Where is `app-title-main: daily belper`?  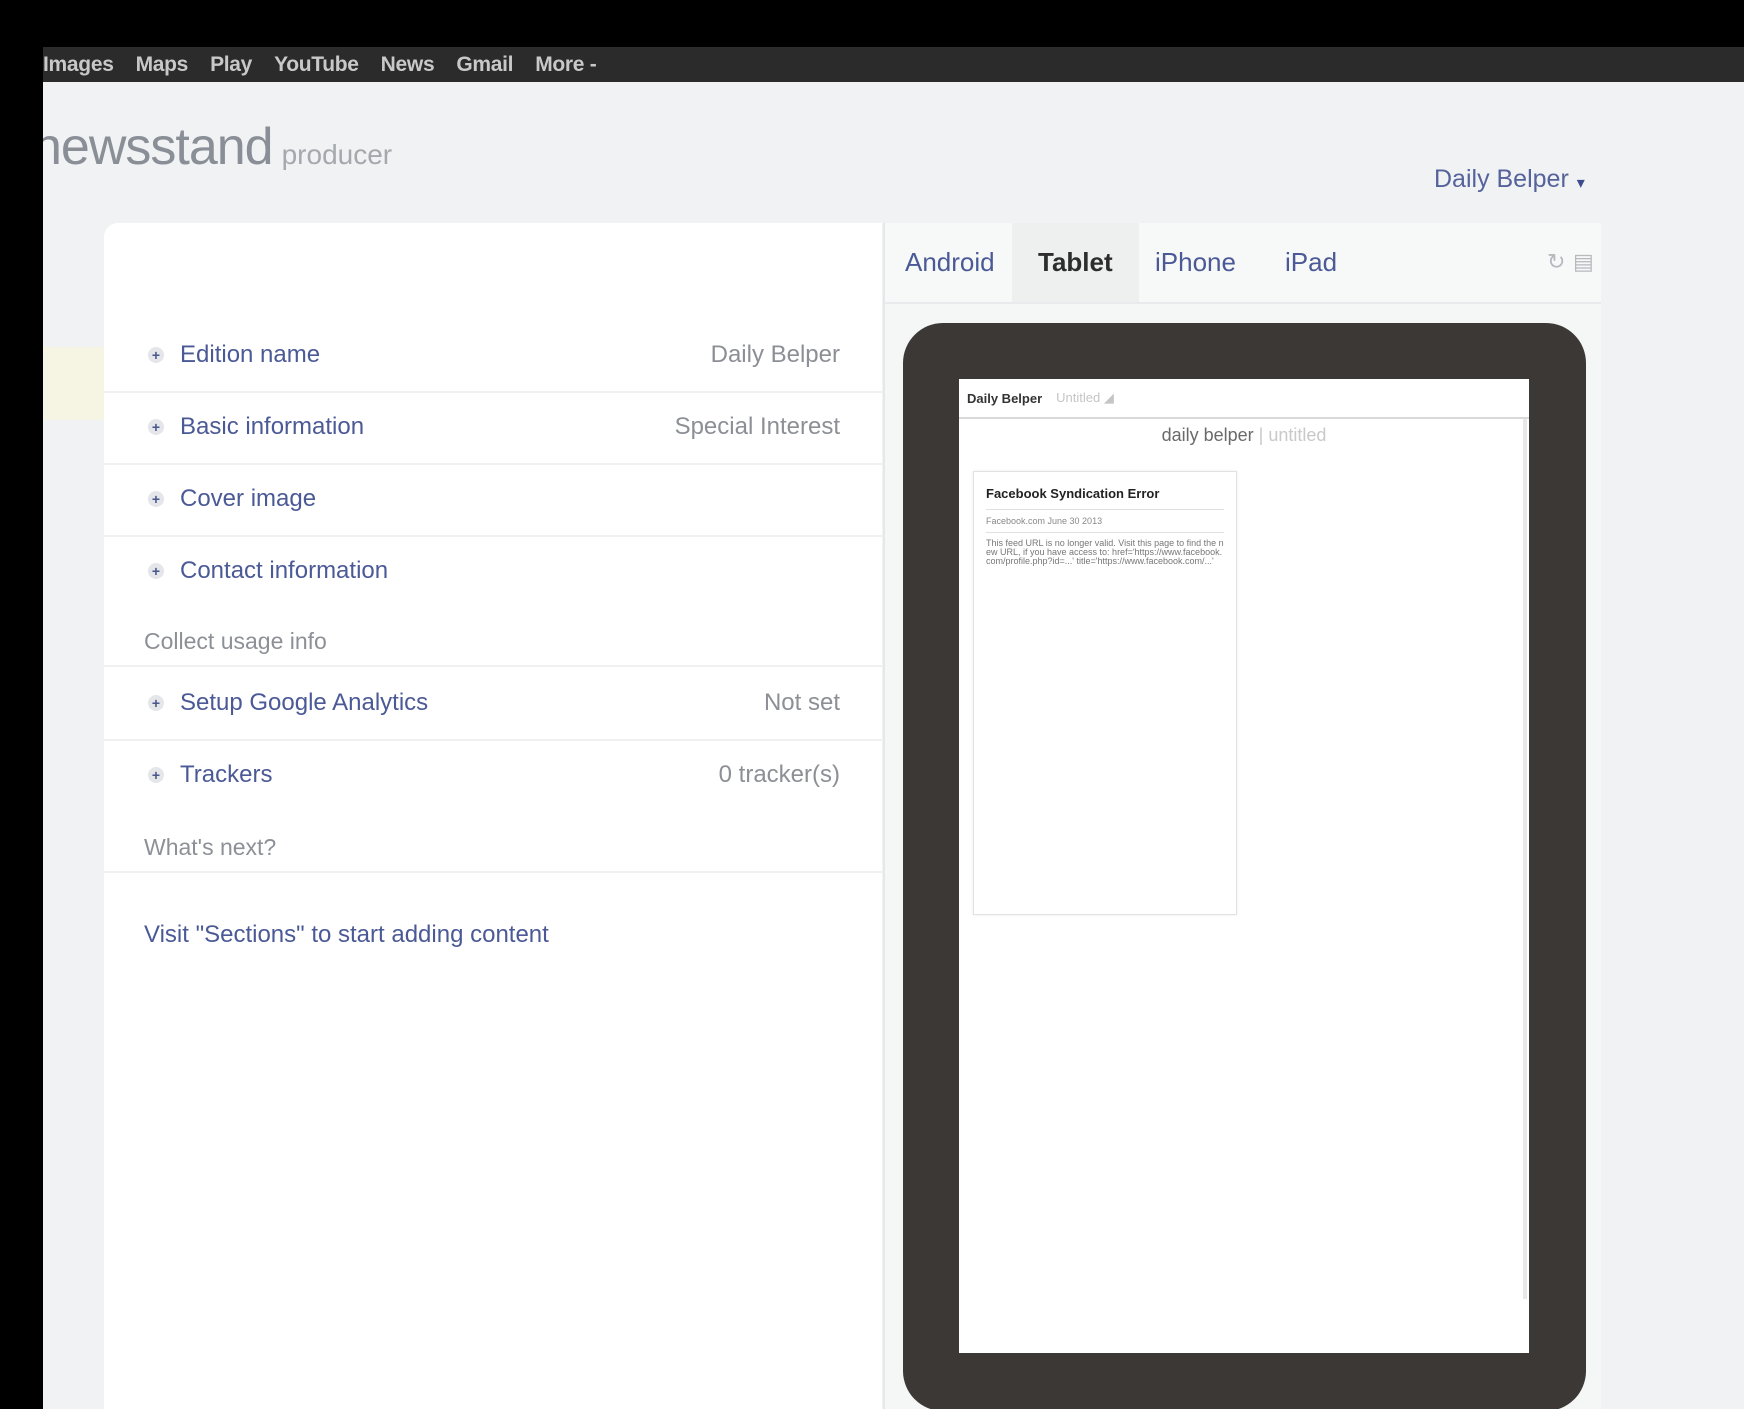
app-title-main: daily belper is located at coordinates (1207, 435).